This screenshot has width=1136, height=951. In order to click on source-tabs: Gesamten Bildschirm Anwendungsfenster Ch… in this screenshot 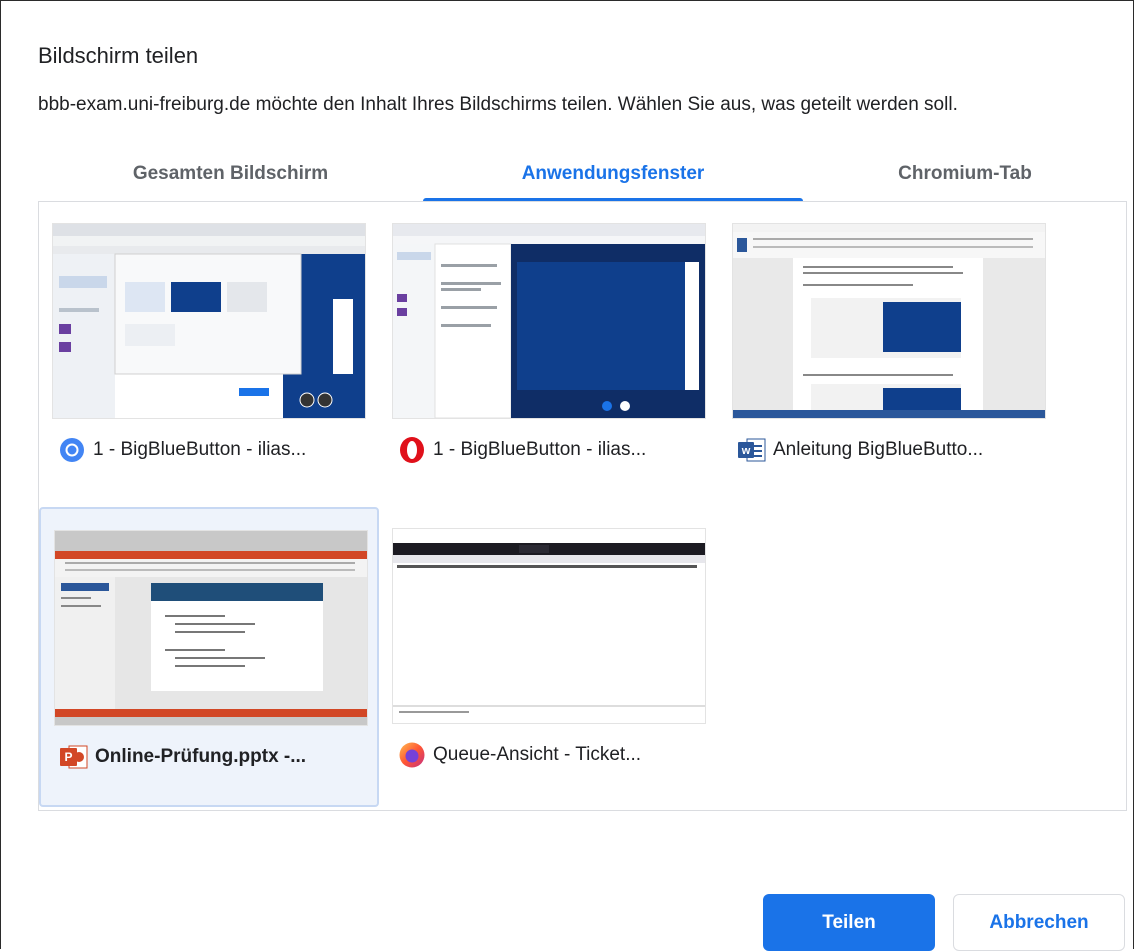, I will do `click(582, 174)`.